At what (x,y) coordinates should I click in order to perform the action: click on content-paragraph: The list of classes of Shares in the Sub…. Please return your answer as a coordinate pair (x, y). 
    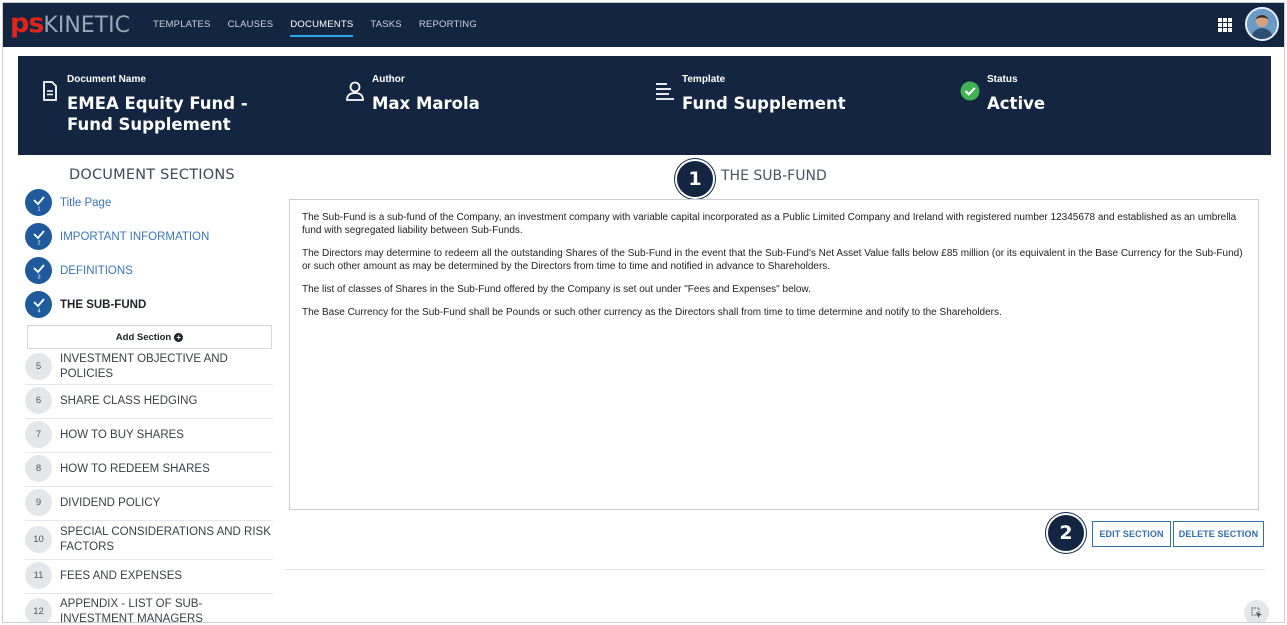
    Looking at the image, I should click on (556, 289).